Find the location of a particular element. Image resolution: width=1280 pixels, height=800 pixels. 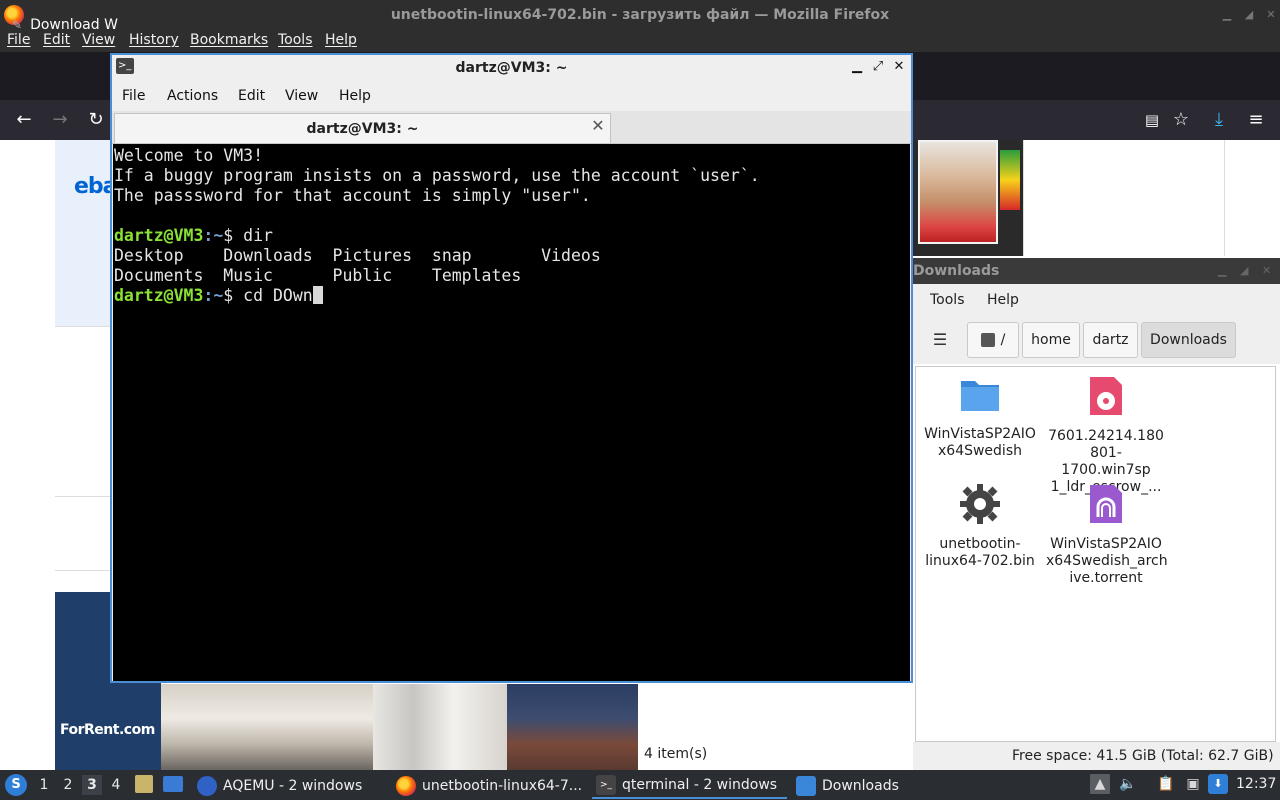

network-icon: ▣ is located at coordinates (1193, 784).